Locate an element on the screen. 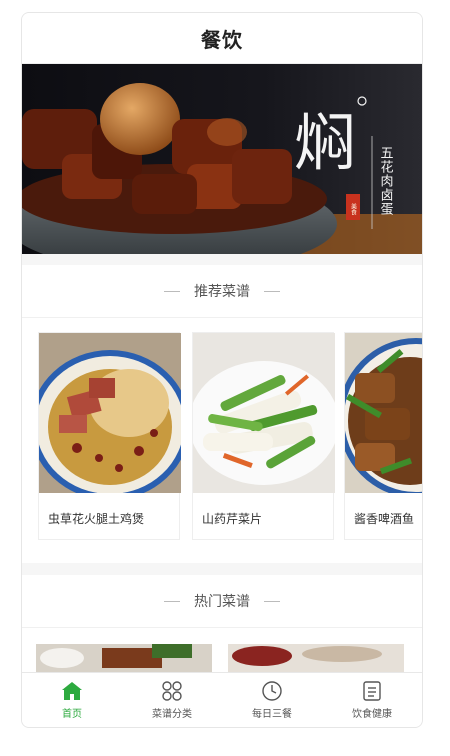 This screenshot has height=756, width=450. tab-home: 首页 is located at coordinates (72, 700).